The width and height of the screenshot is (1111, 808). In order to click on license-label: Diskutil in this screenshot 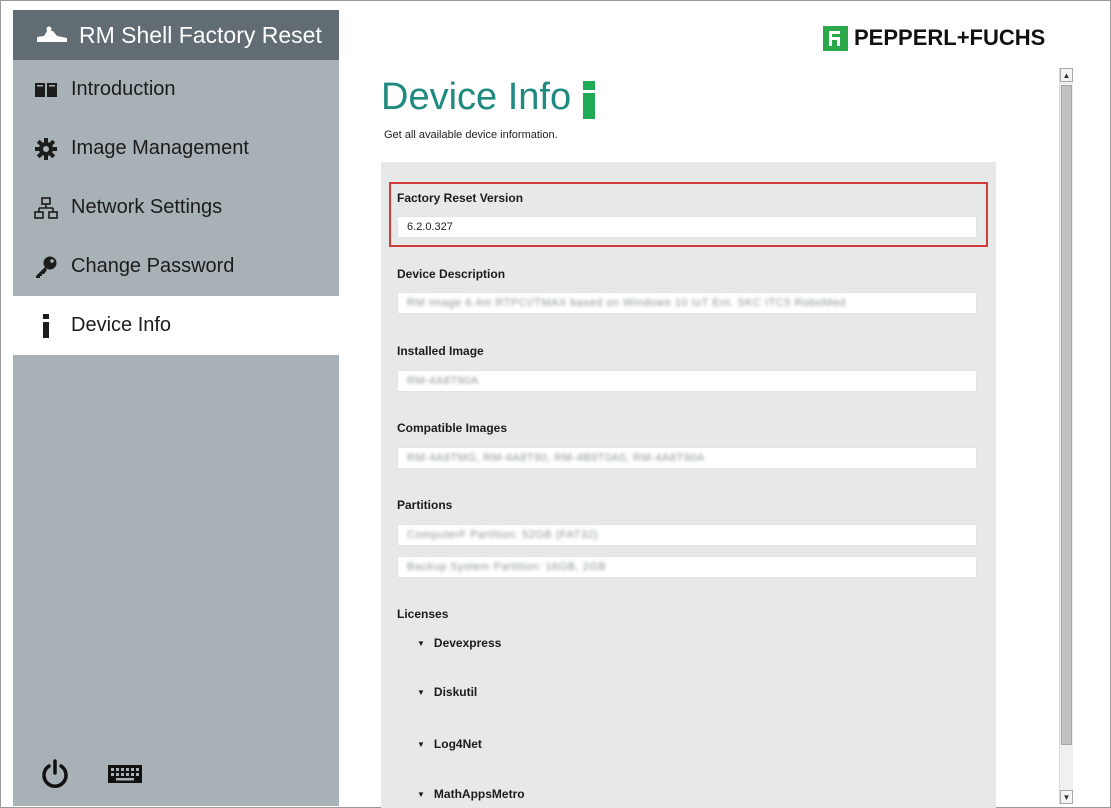, I will do `click(455, 692)`.